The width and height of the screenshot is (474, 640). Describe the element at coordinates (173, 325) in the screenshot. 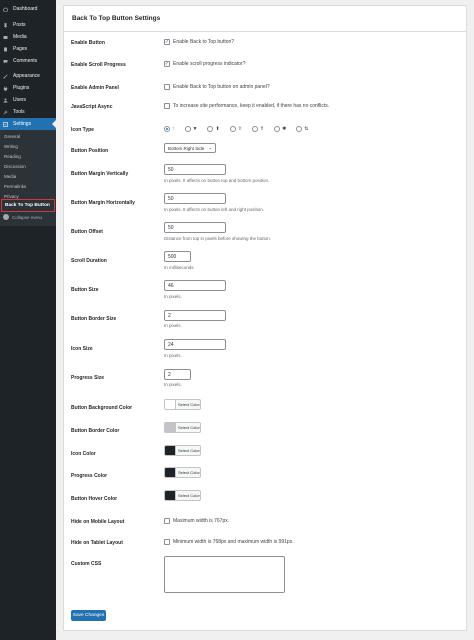

I see `border-size-desc: In pixels.` at that location.